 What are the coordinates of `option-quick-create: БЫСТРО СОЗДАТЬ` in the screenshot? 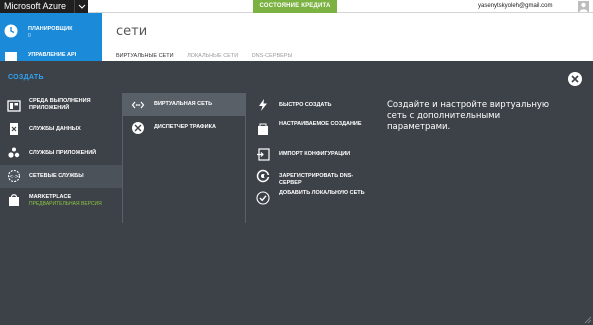 It's located at (307, 104).